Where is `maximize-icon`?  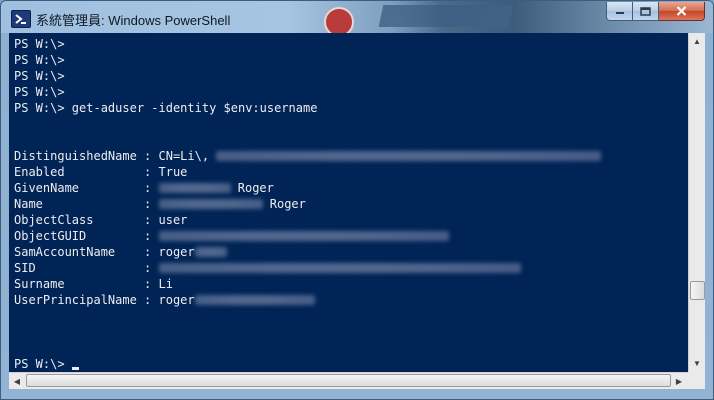
maximize-icon is located at coordinates (645, 11).